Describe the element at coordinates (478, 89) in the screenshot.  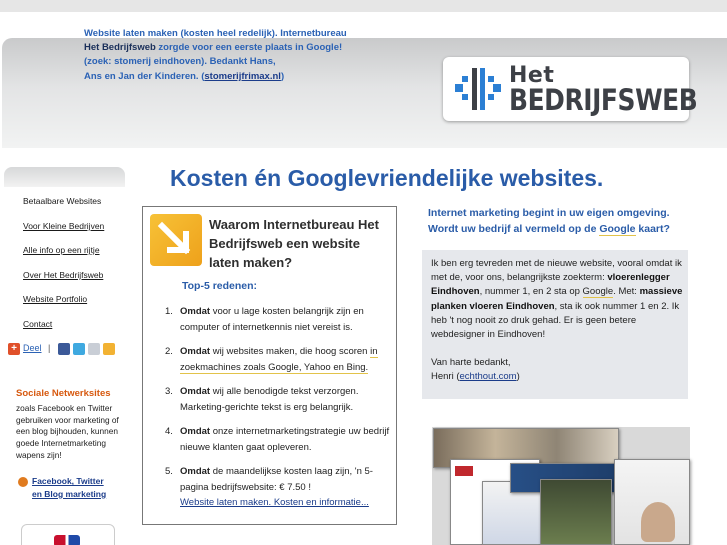
I see `logo-icon` at that location.